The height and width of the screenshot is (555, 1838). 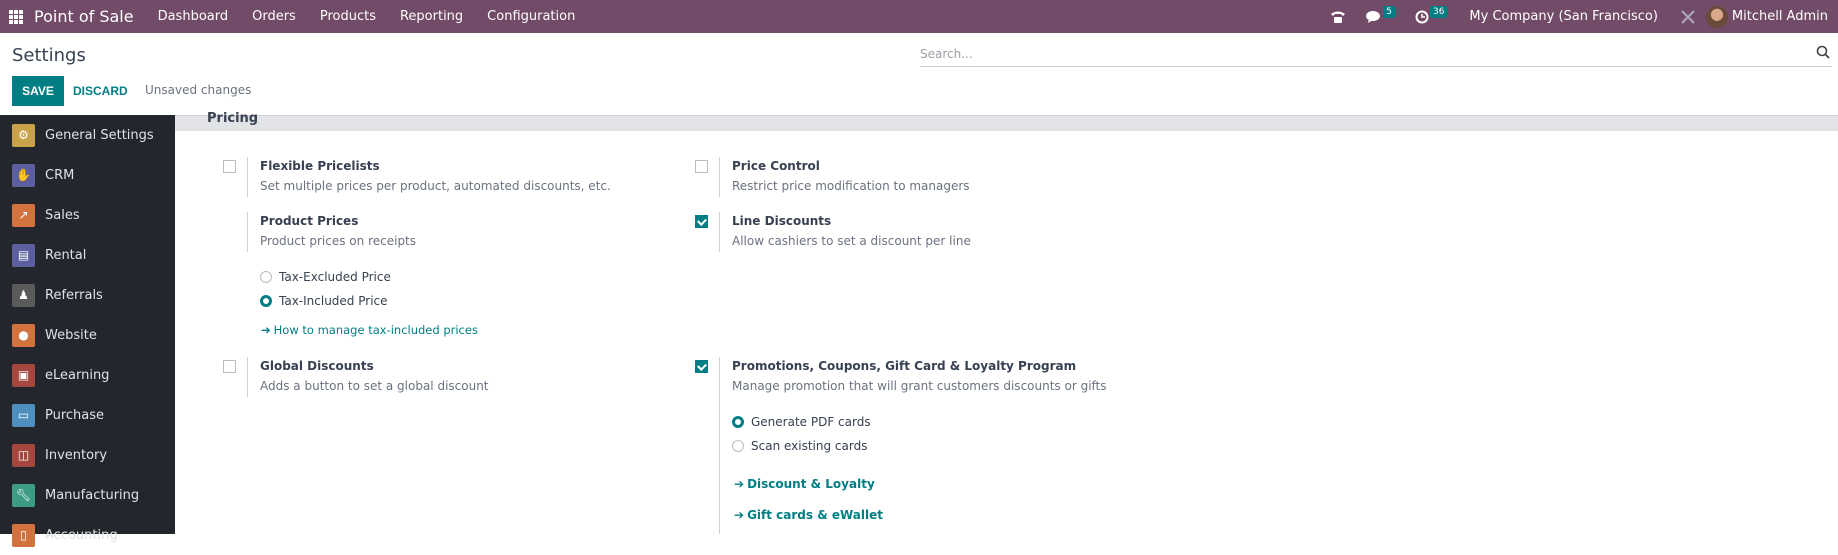 What do you see at coordinates (229, 166) in the screenshot?
I see `flexible-pricelists-checkbox` at bounding box center [229, 166].